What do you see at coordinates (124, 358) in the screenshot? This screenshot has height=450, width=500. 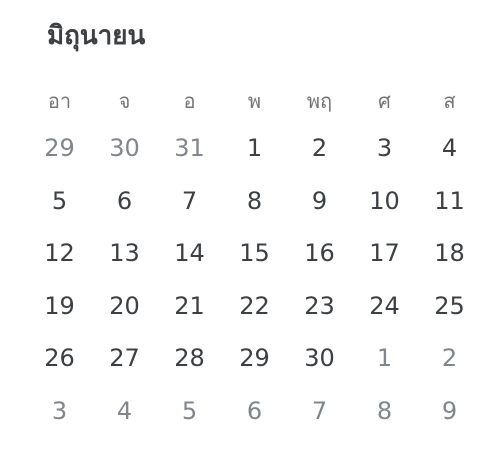 I see `calendar-day: 27` at bounding box center [124, 358].